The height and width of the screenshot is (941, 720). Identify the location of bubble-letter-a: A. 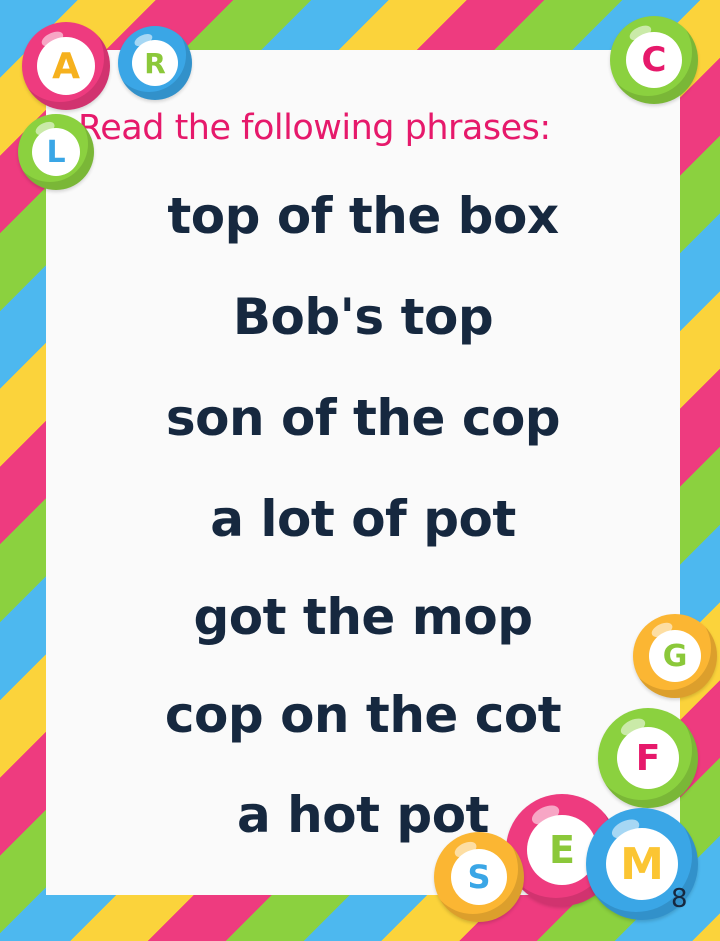
(66, 66).